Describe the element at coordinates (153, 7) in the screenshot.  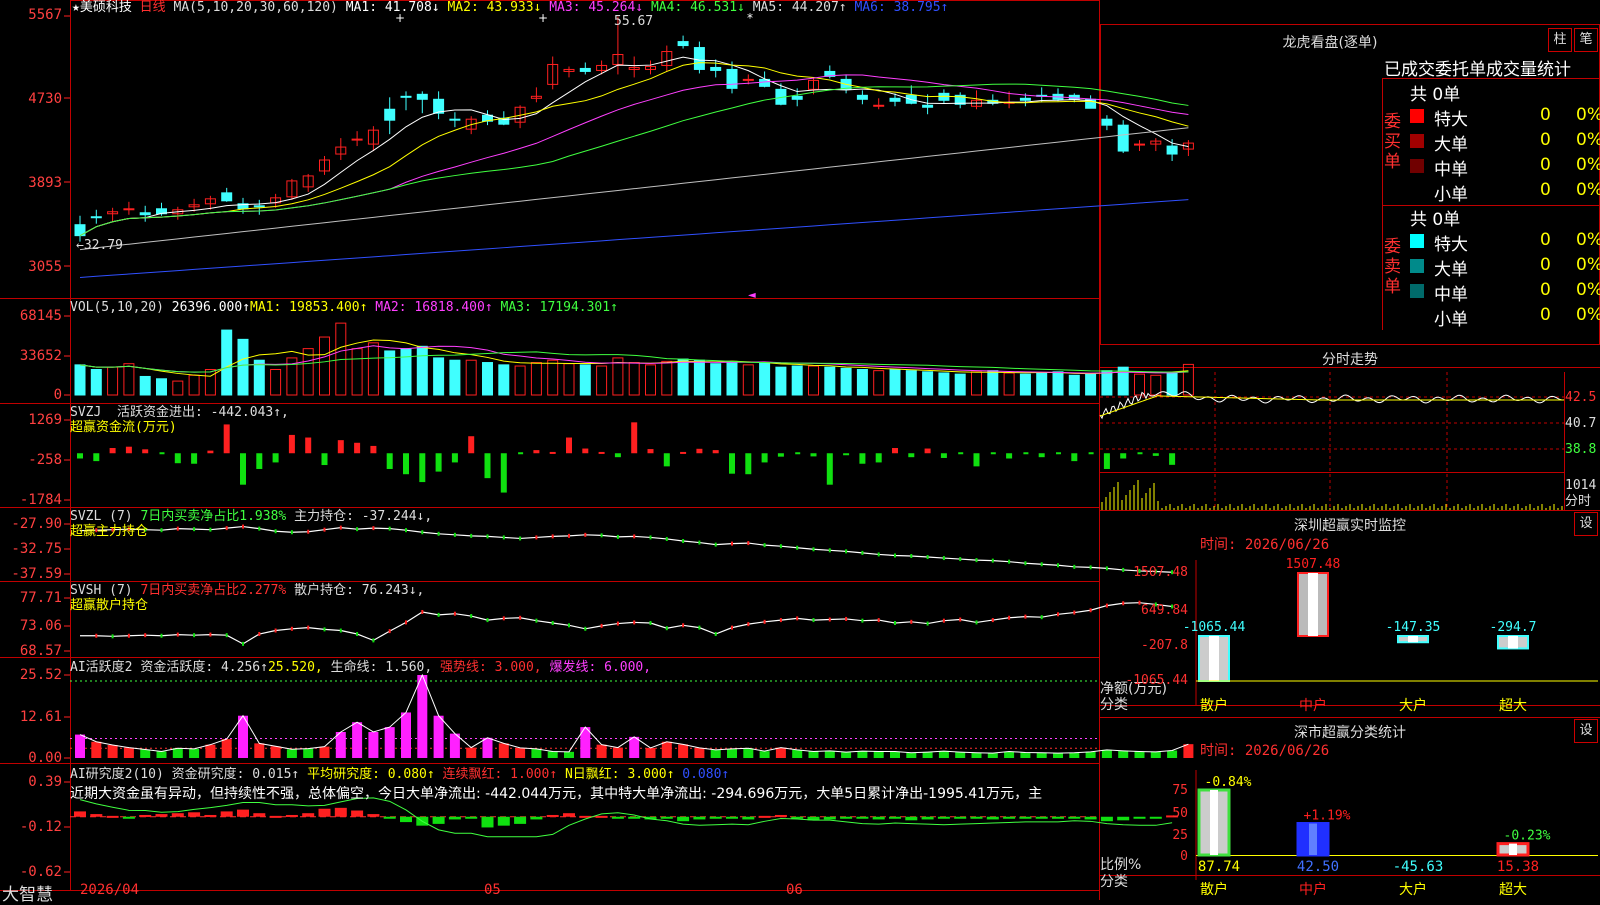
I see `period-label: 日线` at that location.